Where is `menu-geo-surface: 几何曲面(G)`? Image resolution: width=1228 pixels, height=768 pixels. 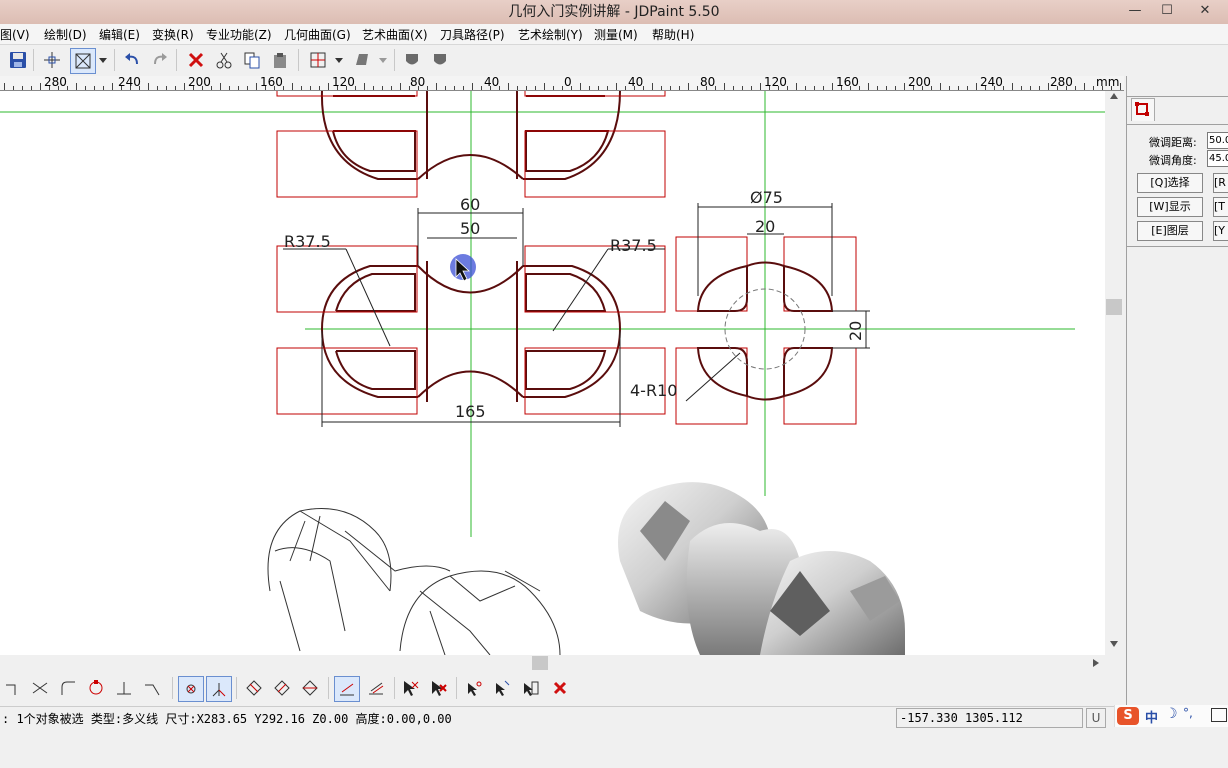 menu-geo-surface: 几何曲面(G) is located at coordinates (317, 34).